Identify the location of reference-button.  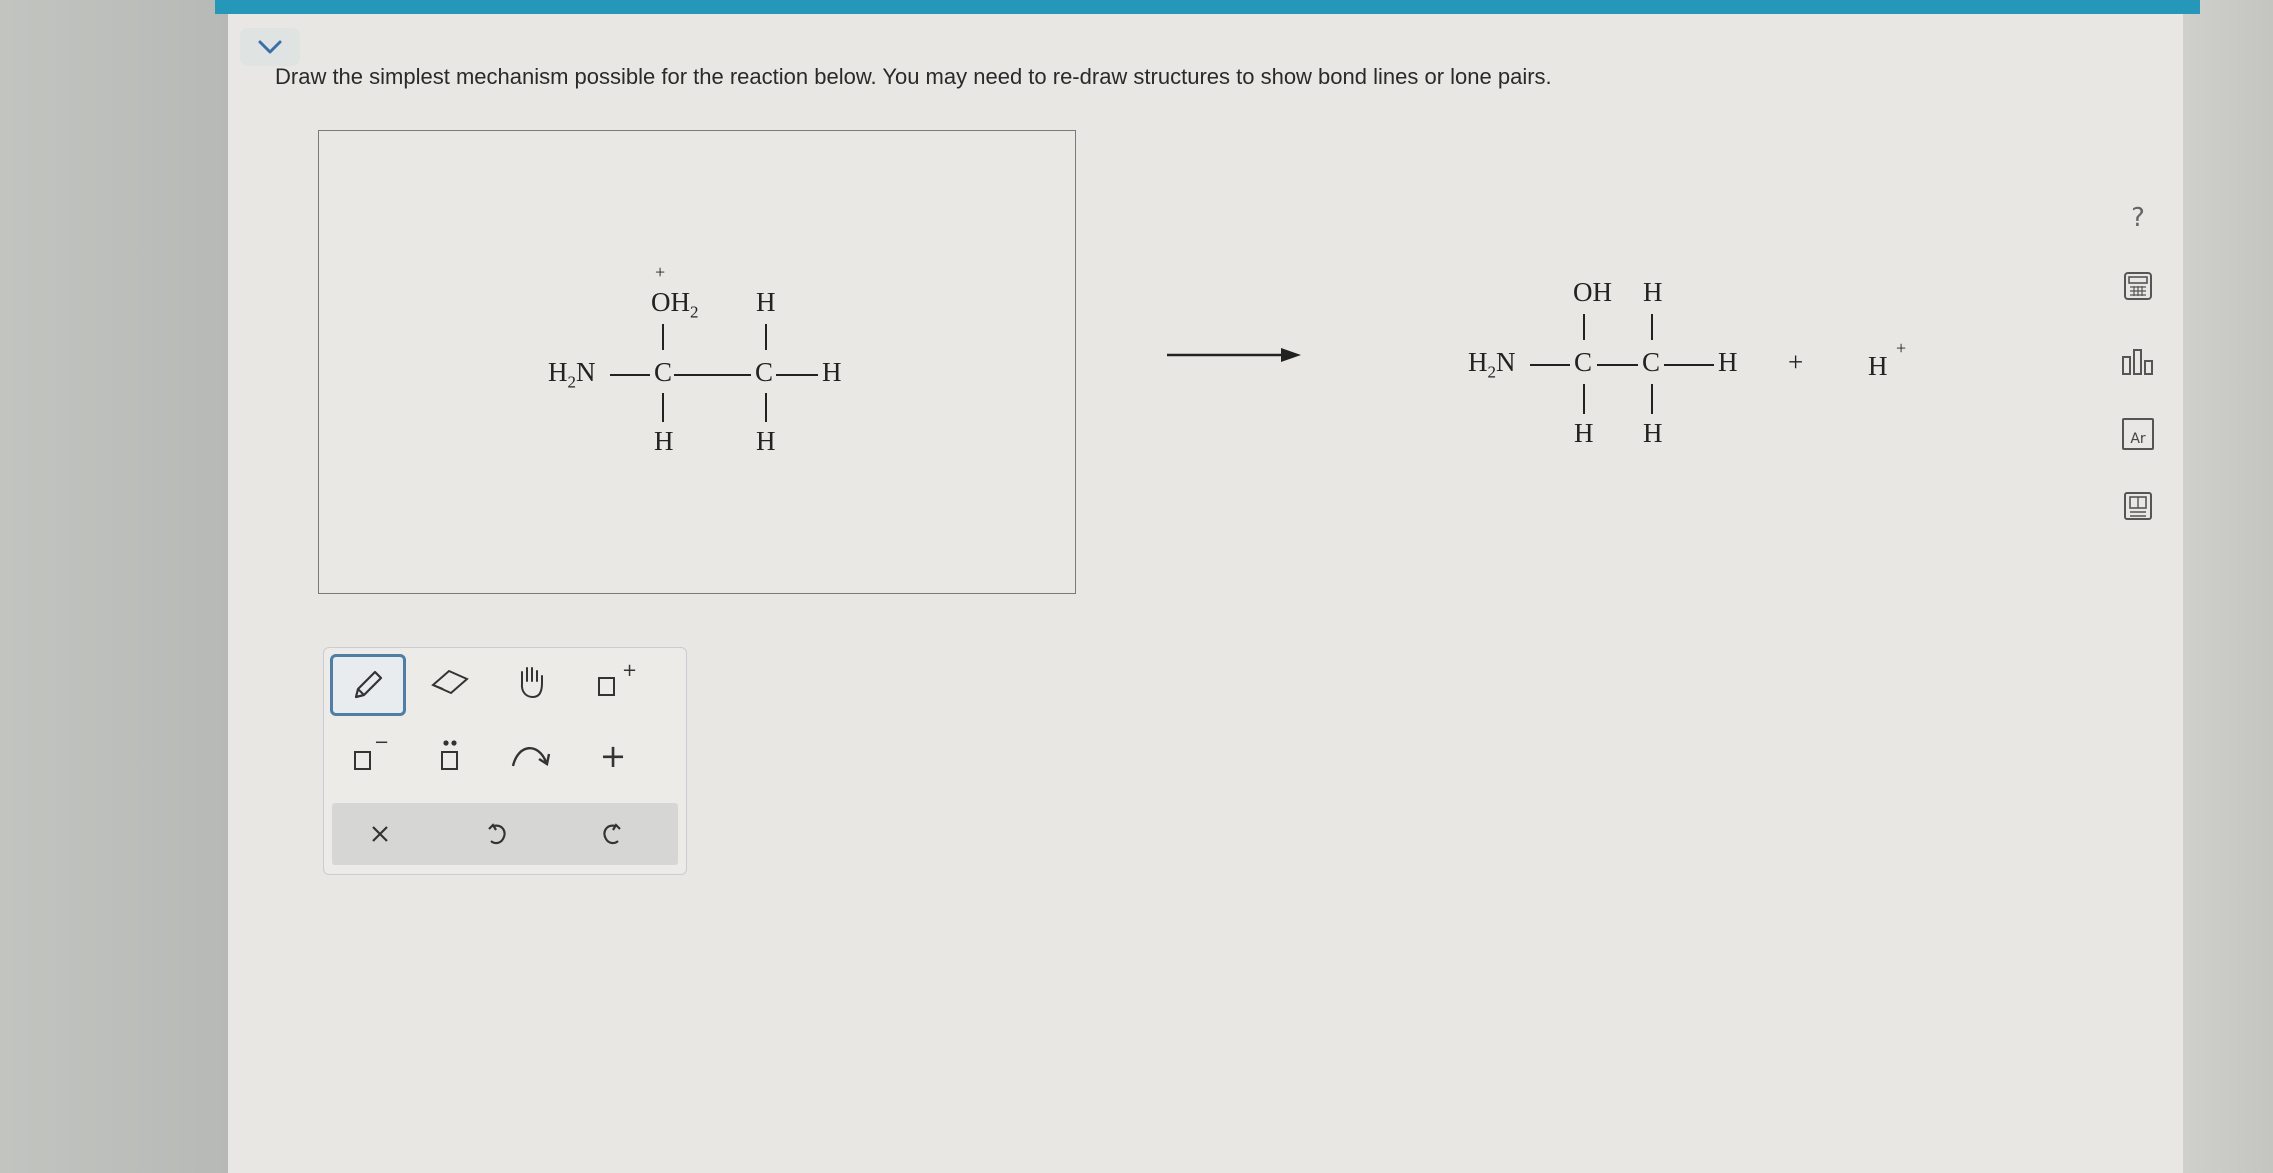
(2138, 506).